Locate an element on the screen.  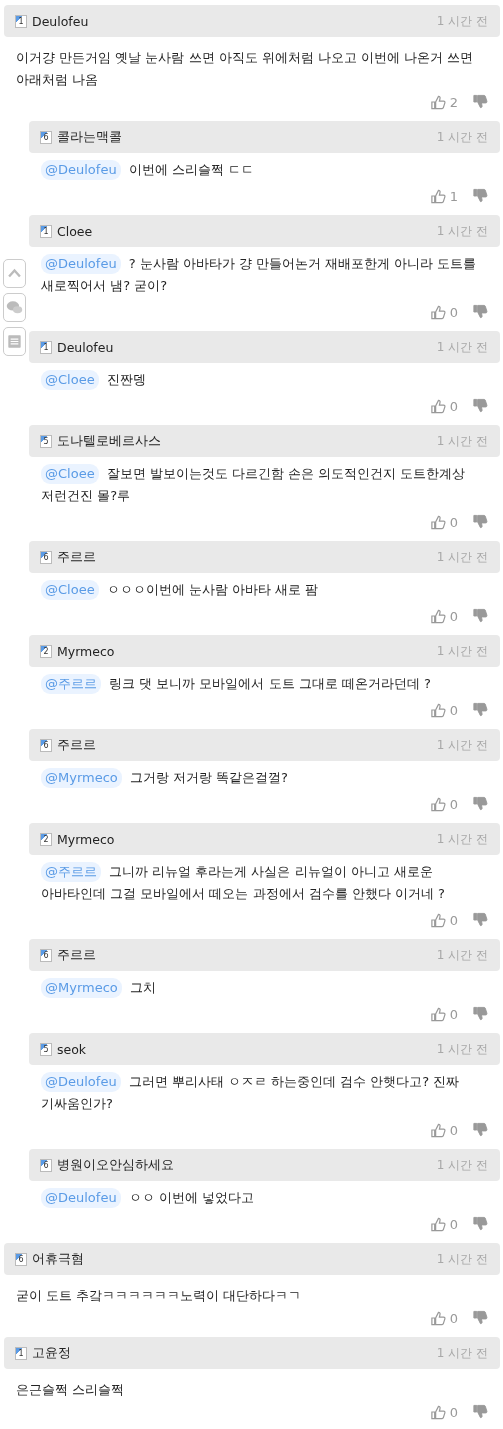
comment-text: @Deulofeu ? 눈사람 아바타가 걍 만들어논거 재배포한게 아니라 도트를 새로찍어서 냄? 굳이? is located at coordinates (259, 274).